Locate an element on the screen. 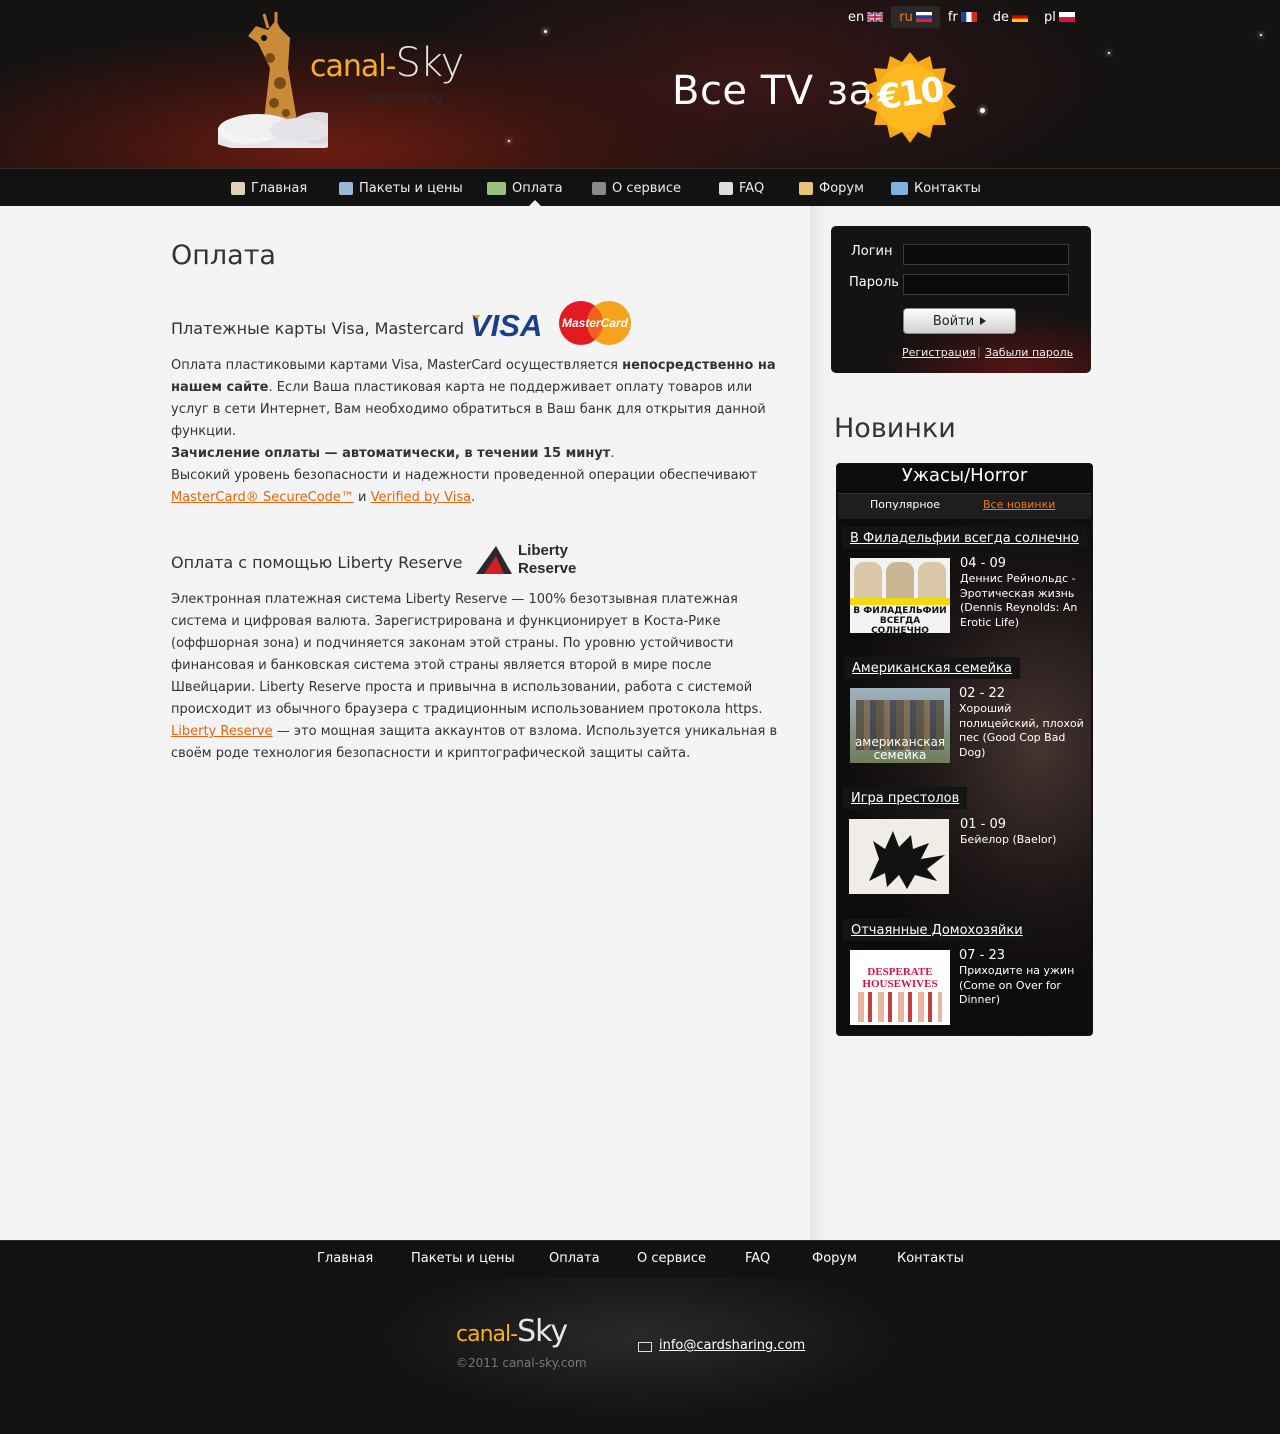  login-button: Войти is located at coordinates (959, 321).